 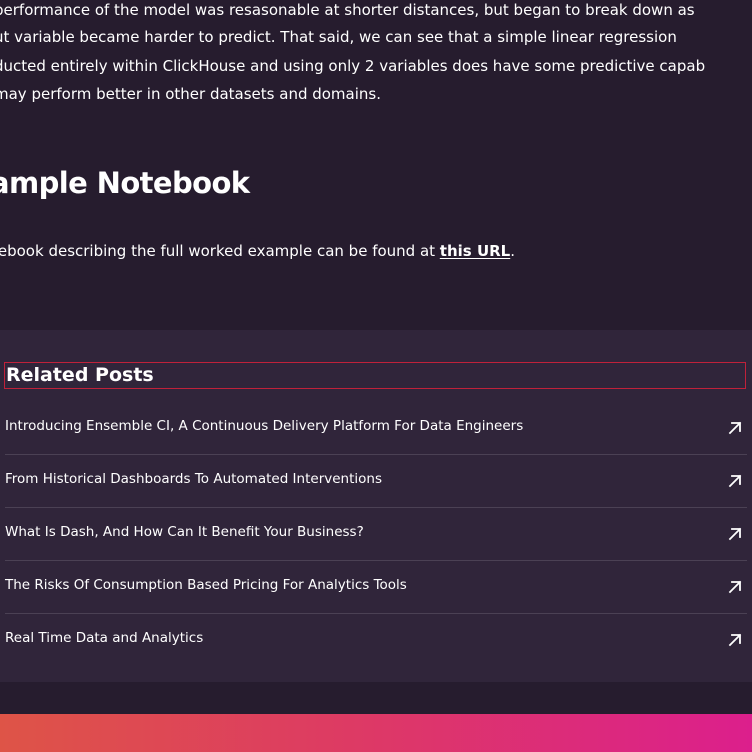 What do you see at coordinates (125, 183) in the screenshot?
I see `section-heading: ample Notebook` at bounding box center [125, 183].